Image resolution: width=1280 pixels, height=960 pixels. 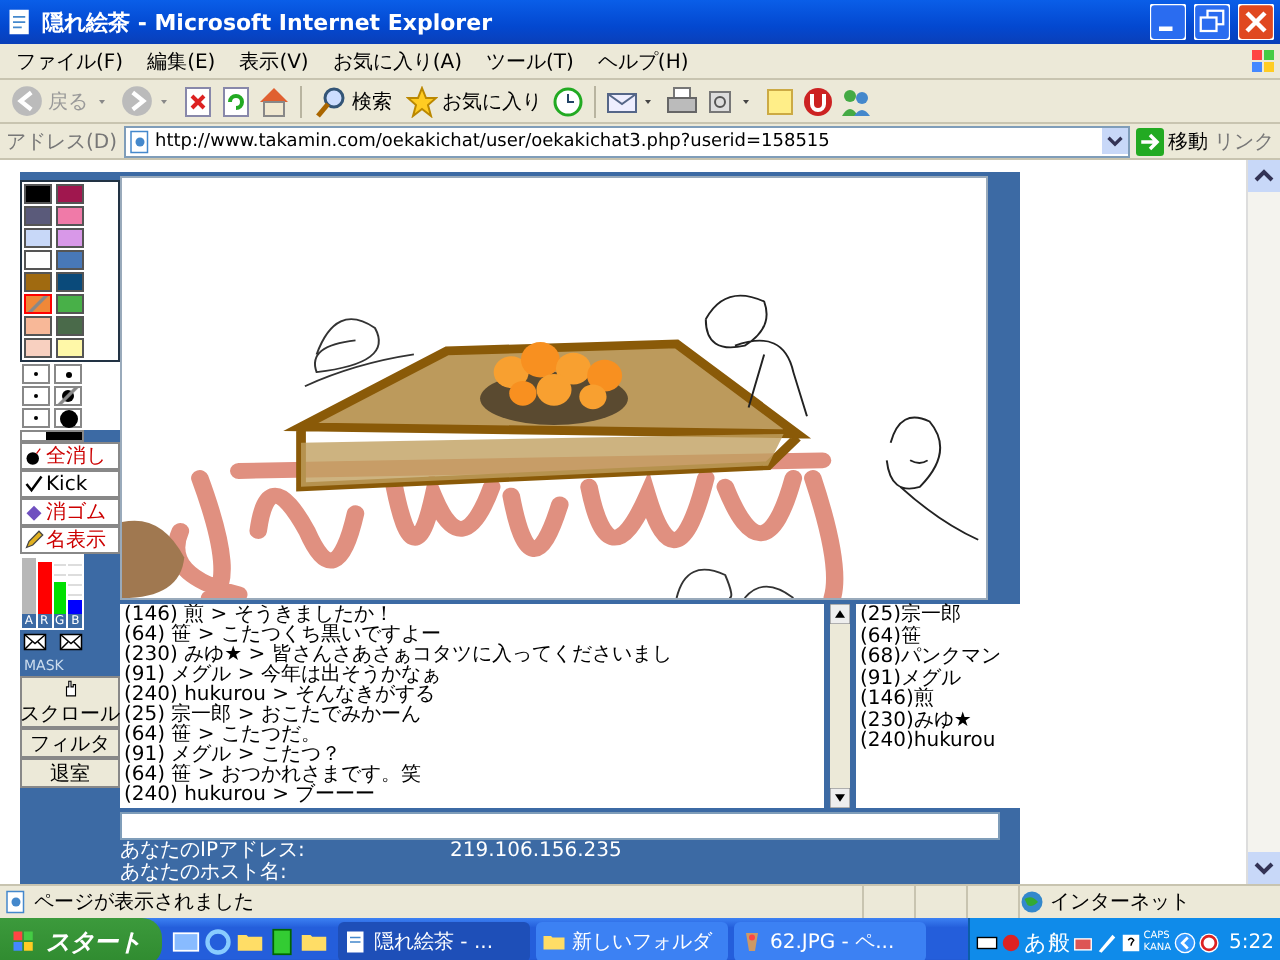 What do you see at coordinates (281, 696) in the screenshot?
I see `chat-message: (240) hukurou > そんなきがする` at bounding box center [281, 696].